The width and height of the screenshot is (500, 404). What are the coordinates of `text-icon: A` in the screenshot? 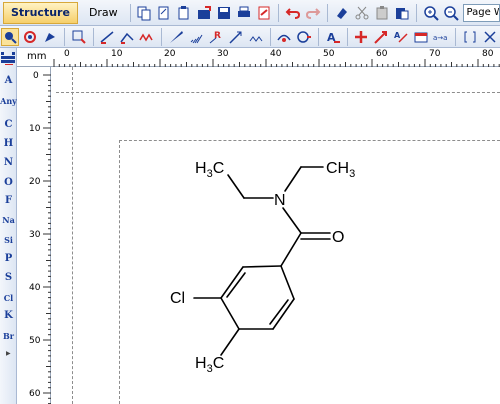 It's located at (333, 37).